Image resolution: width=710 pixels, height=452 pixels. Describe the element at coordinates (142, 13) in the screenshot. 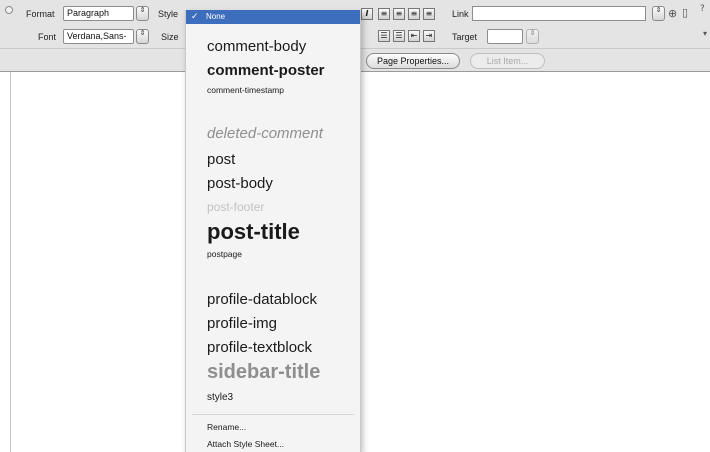

I see `format-stepper-icon: ⇕` at that location.